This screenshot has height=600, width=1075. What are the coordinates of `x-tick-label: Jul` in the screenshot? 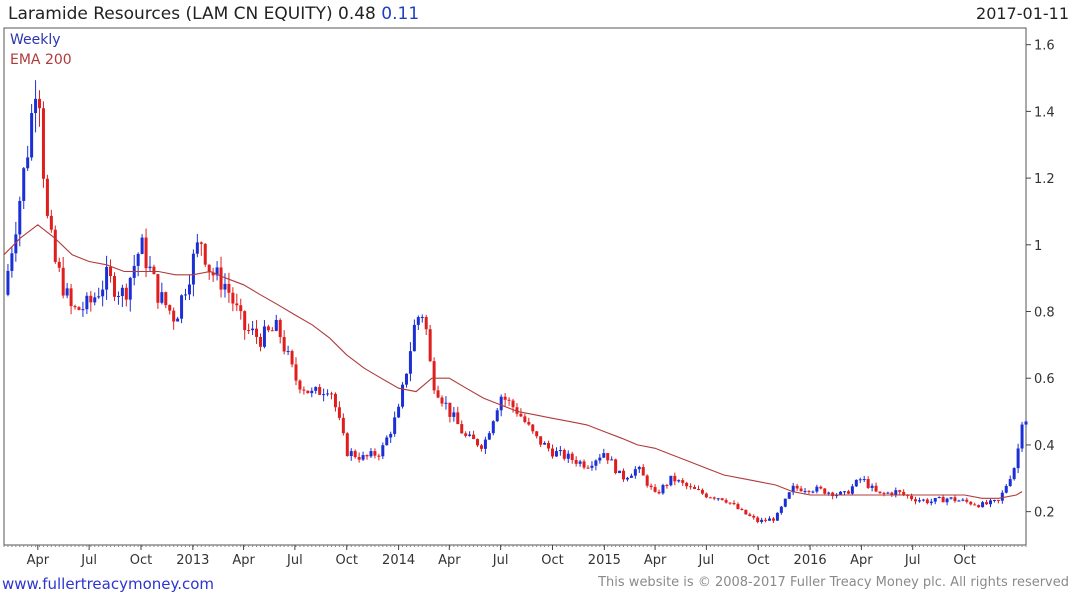 It's located at (88, 560).